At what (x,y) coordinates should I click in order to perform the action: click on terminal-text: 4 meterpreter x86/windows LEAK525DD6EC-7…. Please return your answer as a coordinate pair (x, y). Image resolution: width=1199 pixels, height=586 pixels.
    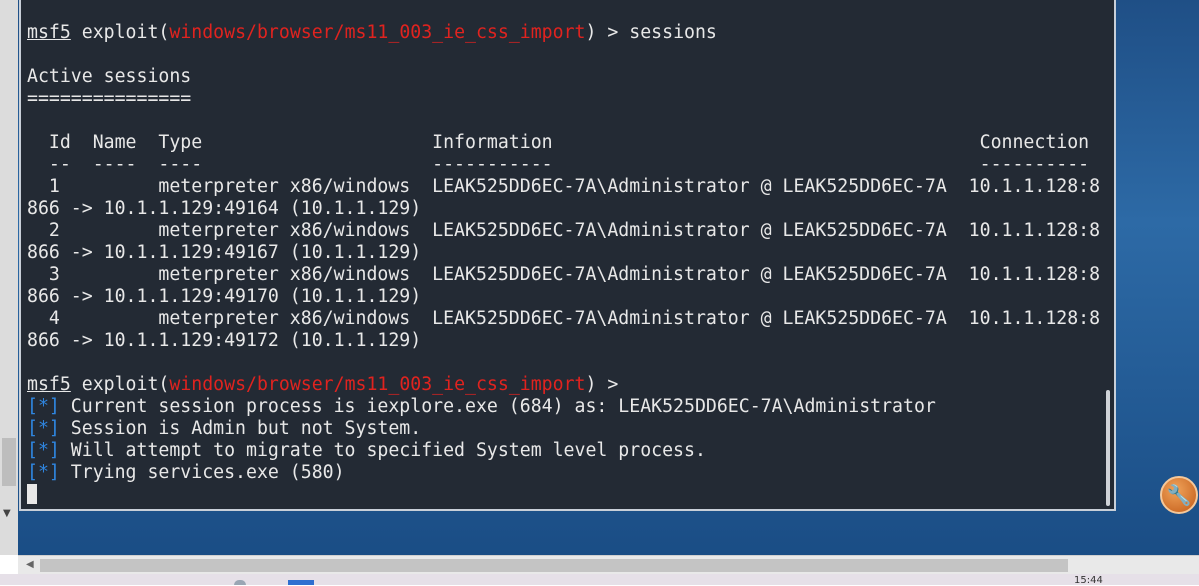
    Looking at the image, I should click on (564, 318).